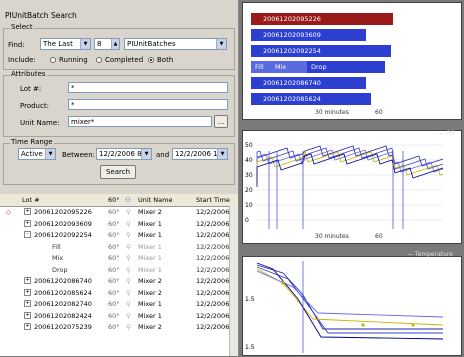 The height and width of the screenshot is (357, 464). What do you see at coordinates (40, 123) in the screenshot?
I see `unit-name-label: Unit Name:` at bounding box center [40, 123].